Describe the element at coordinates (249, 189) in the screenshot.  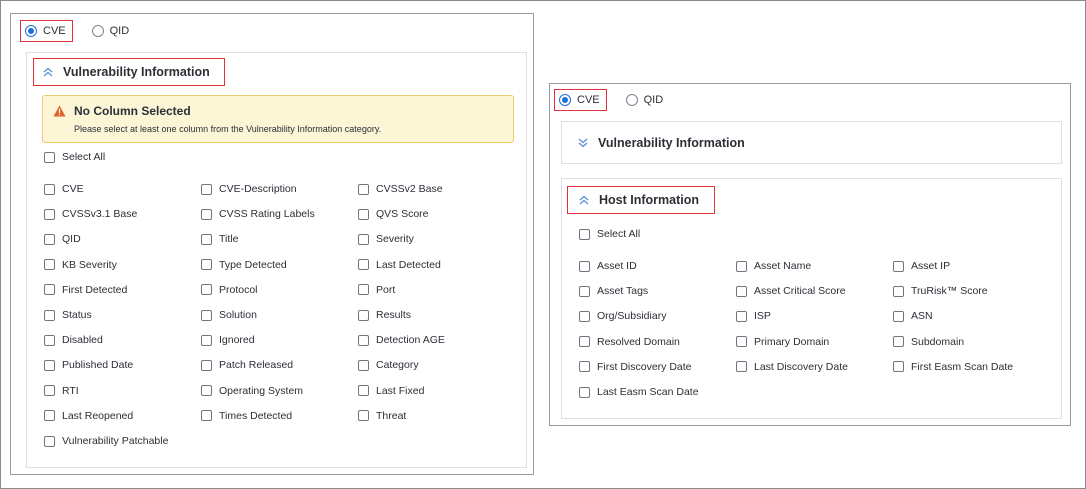
I see `column-option: CVE-Description` at that location.